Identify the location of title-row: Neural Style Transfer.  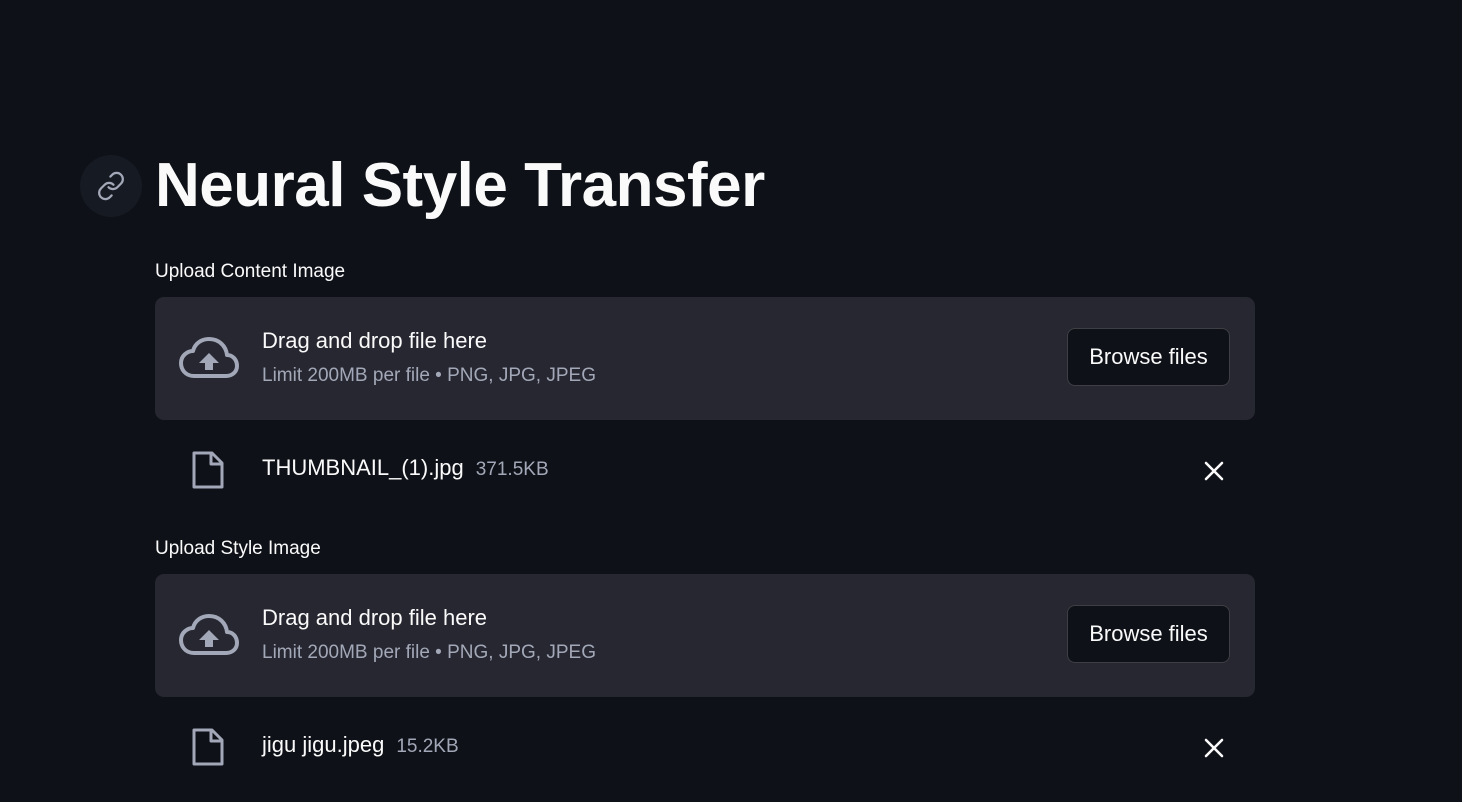
(422, 186).